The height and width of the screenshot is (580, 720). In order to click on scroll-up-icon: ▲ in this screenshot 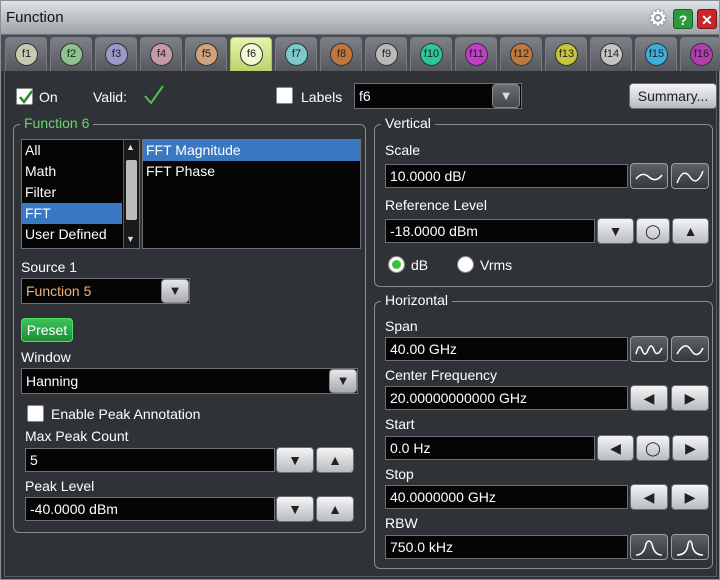, I will do `click(130, 147)`.